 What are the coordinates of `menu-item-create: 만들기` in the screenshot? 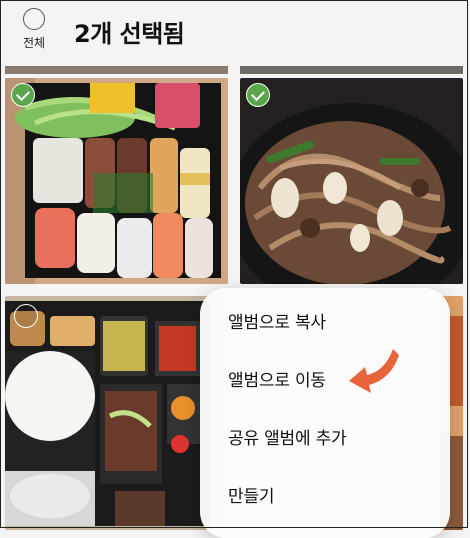 It's located at (251, 494).